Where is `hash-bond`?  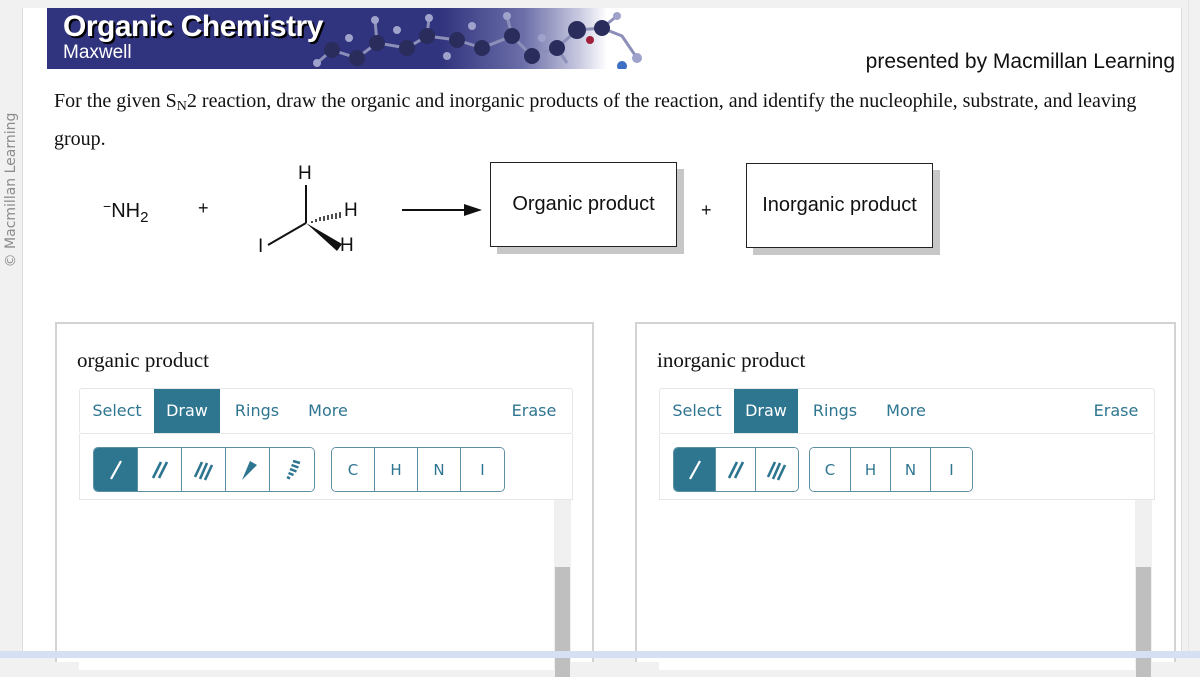 hash-bond is located at coordinates (326, 217).